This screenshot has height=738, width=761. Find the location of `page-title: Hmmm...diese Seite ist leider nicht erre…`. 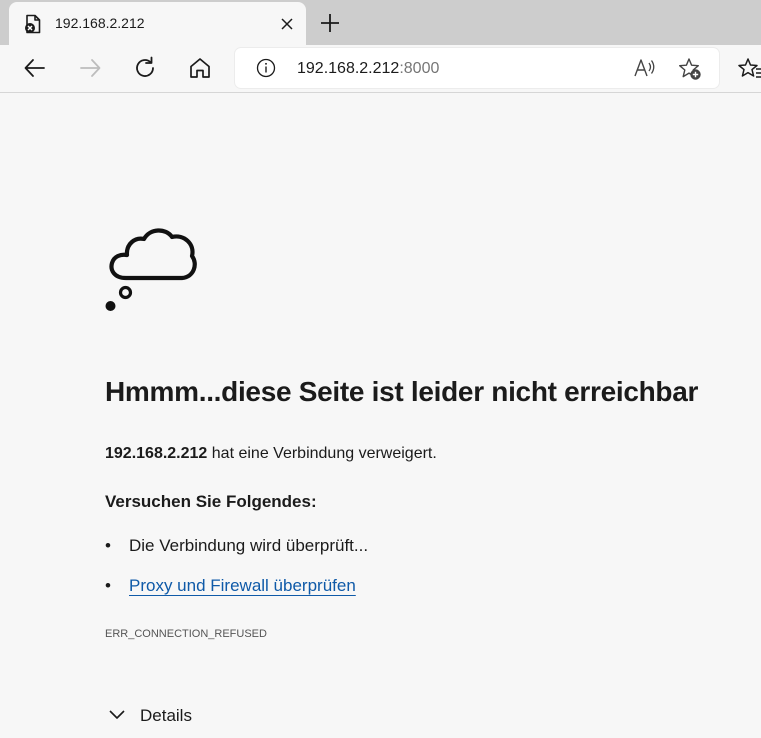

page-title: Hmmm...diese Seite ist leider nicht erre… is located at coordinates (402, 391).